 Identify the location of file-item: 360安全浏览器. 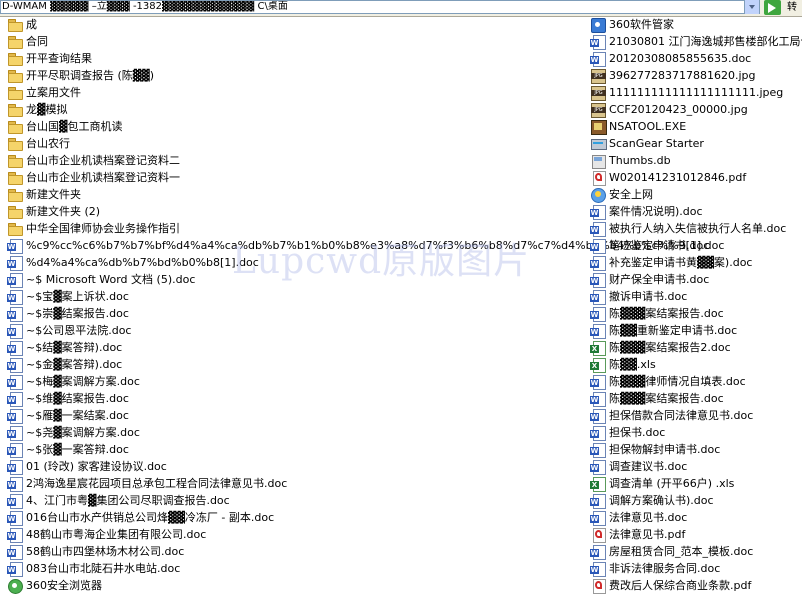
(295, 585).